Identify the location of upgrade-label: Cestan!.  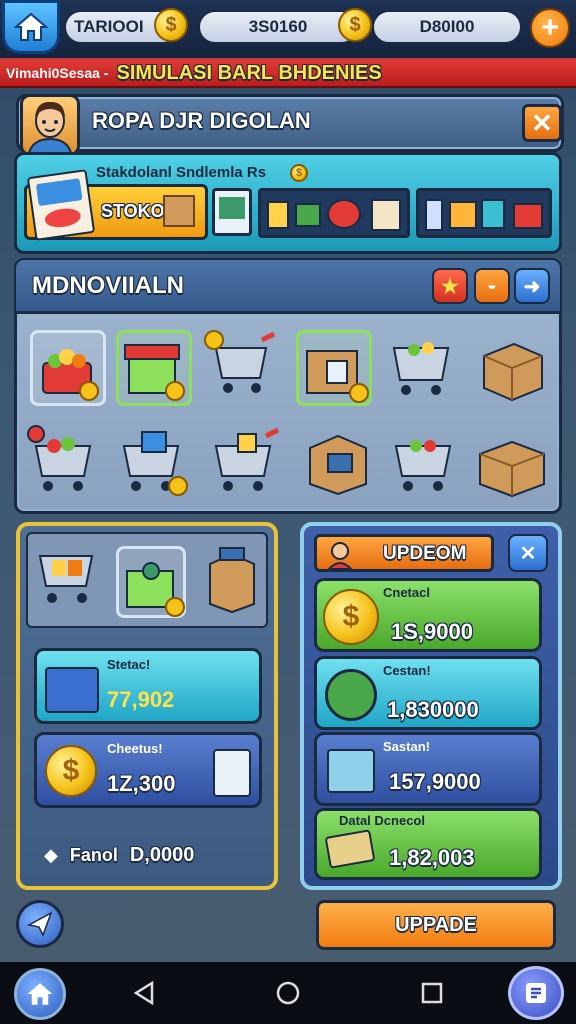
(407, 670).